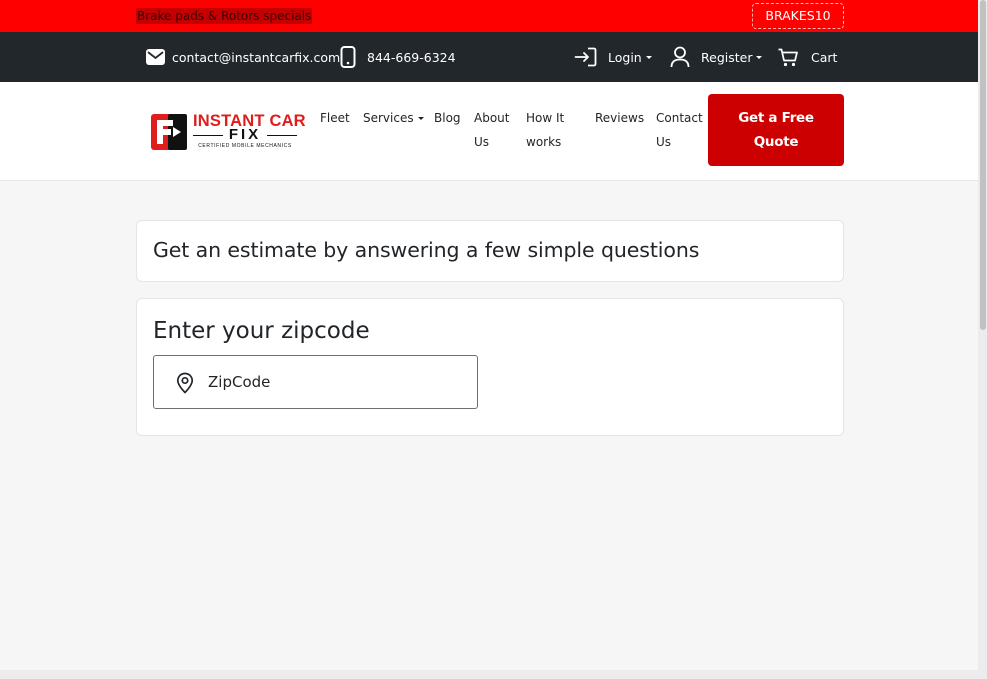 This screenshot has width=987, height=679. I want to click on promo-code-badge: BRAKES10, so click(798, 16).